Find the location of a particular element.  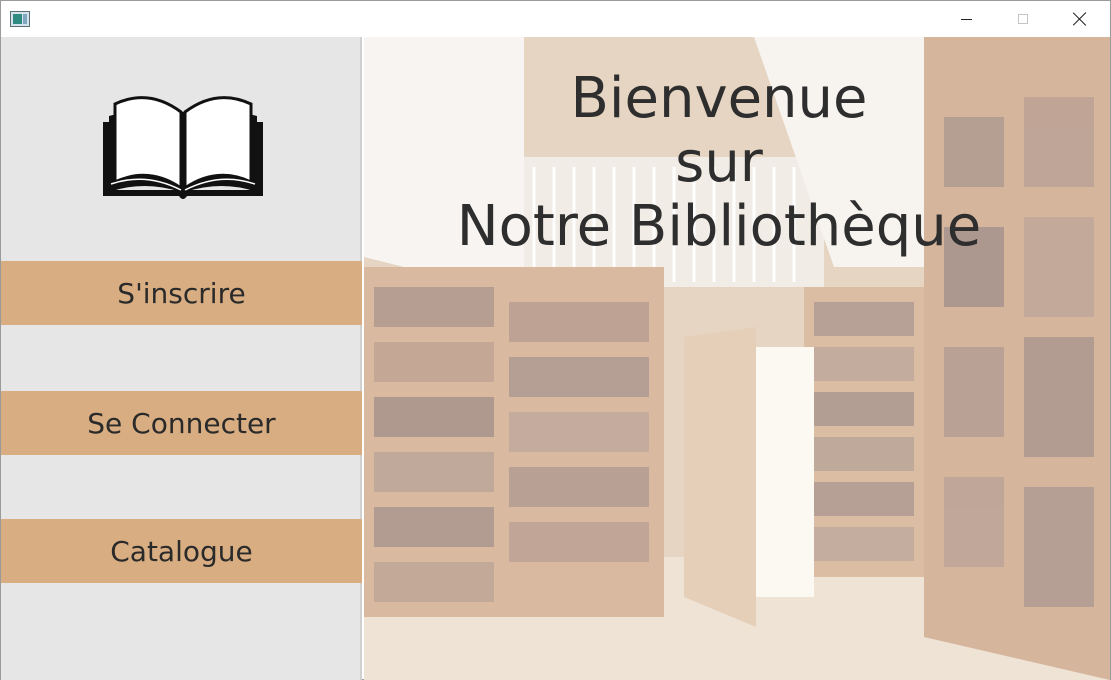

minimize-icon is located at coordinates (966, 19).